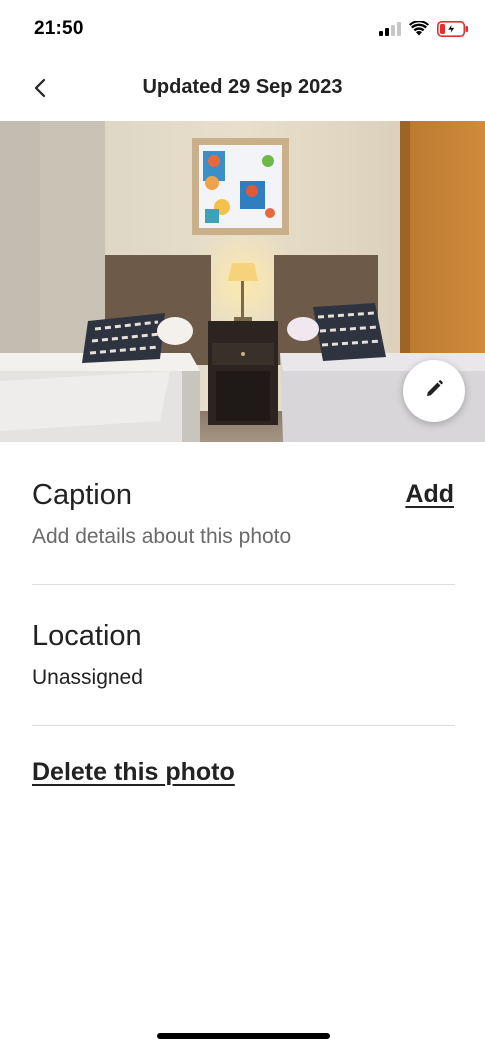 Image resolution: width=485 pixels, height=1050 pixels. I want to click on location-value: Unassigned, so click(87, 678).